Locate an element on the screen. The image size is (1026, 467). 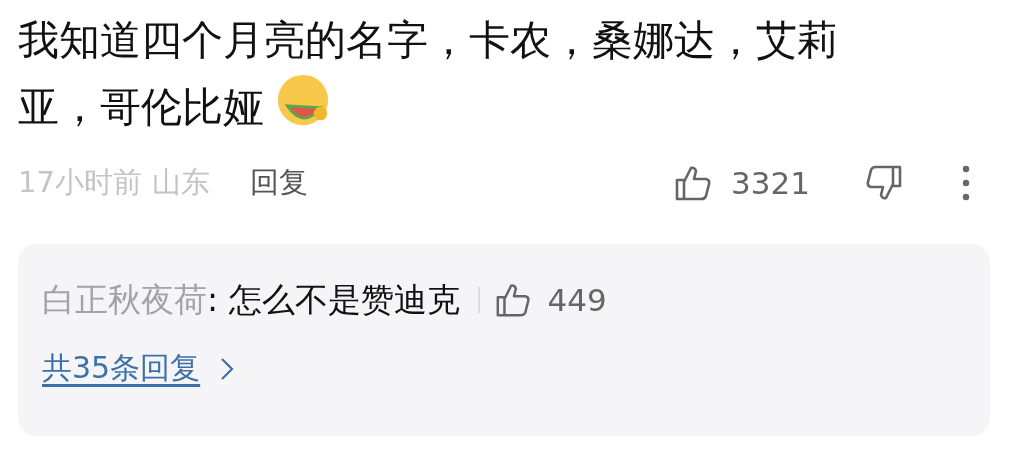
time-text: 17小时前 is located at coordinates (80, 182).